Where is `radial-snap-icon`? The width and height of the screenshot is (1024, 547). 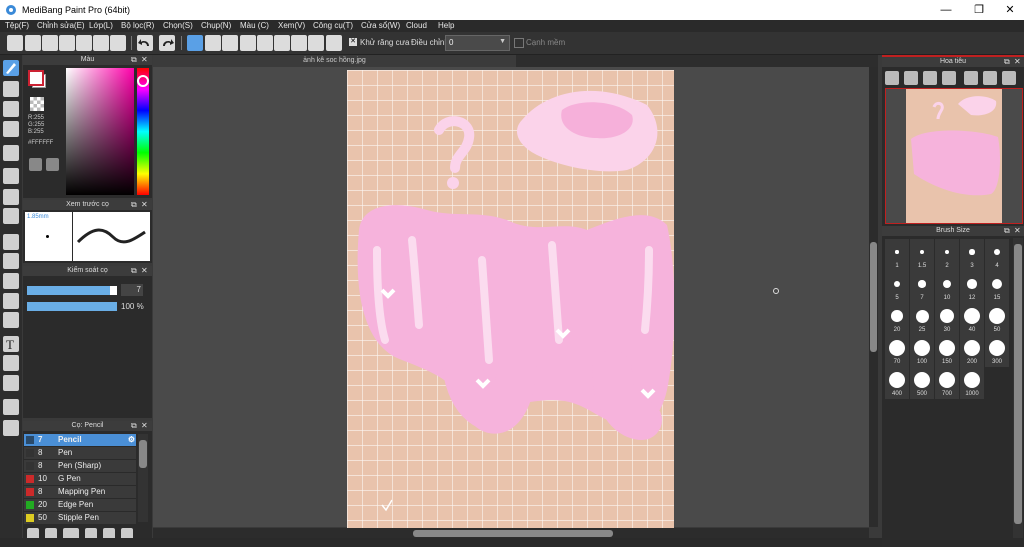
radial-snap-icon is located at coordinates (265, 43).